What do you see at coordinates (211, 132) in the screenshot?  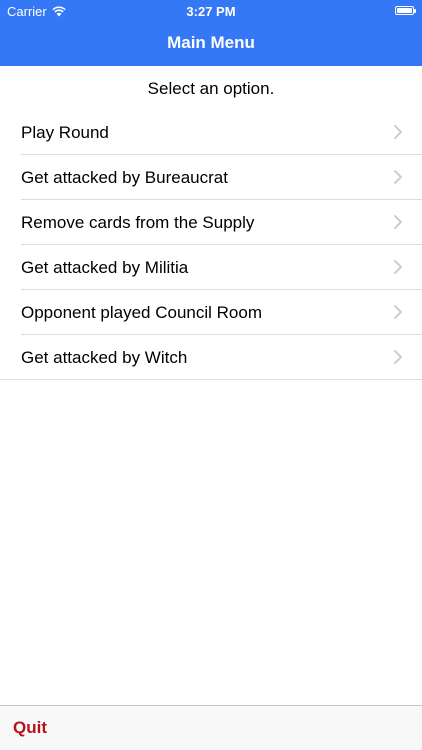 I see `menu-item-play-round: Play Round` at bounding box center [211, 132].